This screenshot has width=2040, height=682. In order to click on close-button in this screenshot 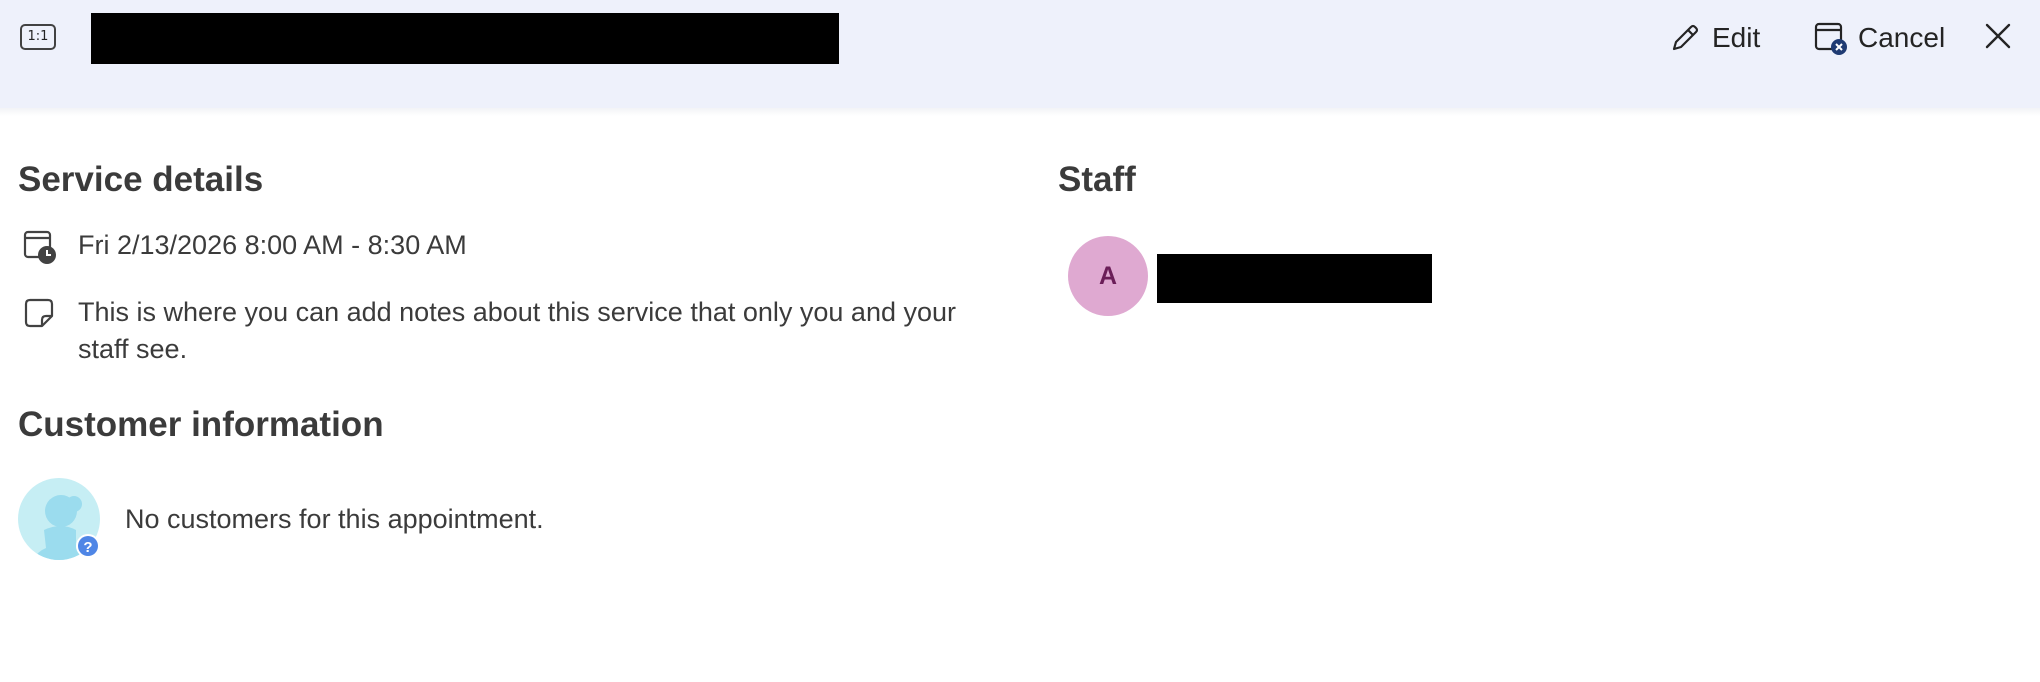, I will do `click(1998, 36)`.